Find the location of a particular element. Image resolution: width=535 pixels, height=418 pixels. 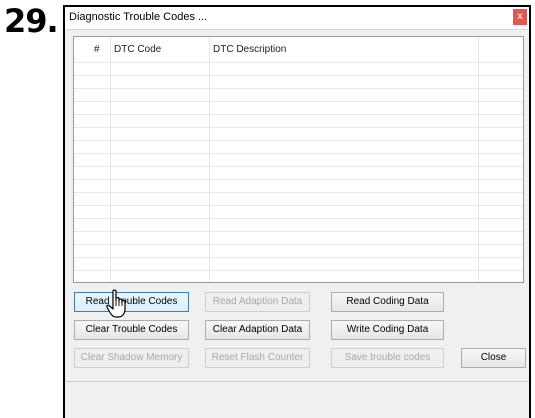

close-icon: x is located at coordinates (520, 17).